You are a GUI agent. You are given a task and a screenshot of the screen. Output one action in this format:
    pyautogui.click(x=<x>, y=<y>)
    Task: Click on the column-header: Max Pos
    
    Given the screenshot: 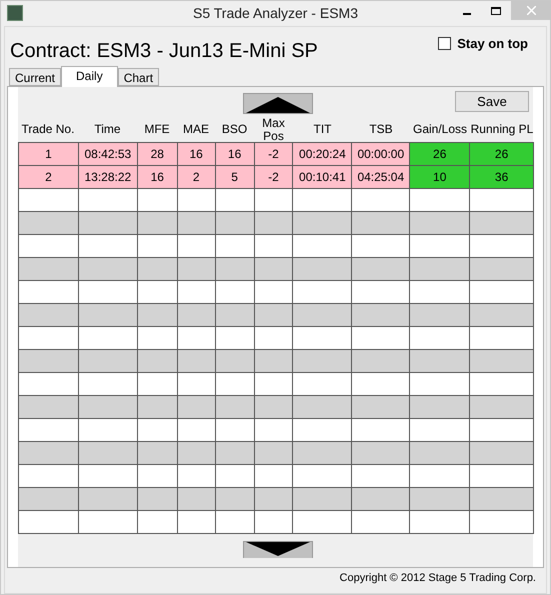 What is the action you would take?
    pyautogui.click(x=273, y=129)
    